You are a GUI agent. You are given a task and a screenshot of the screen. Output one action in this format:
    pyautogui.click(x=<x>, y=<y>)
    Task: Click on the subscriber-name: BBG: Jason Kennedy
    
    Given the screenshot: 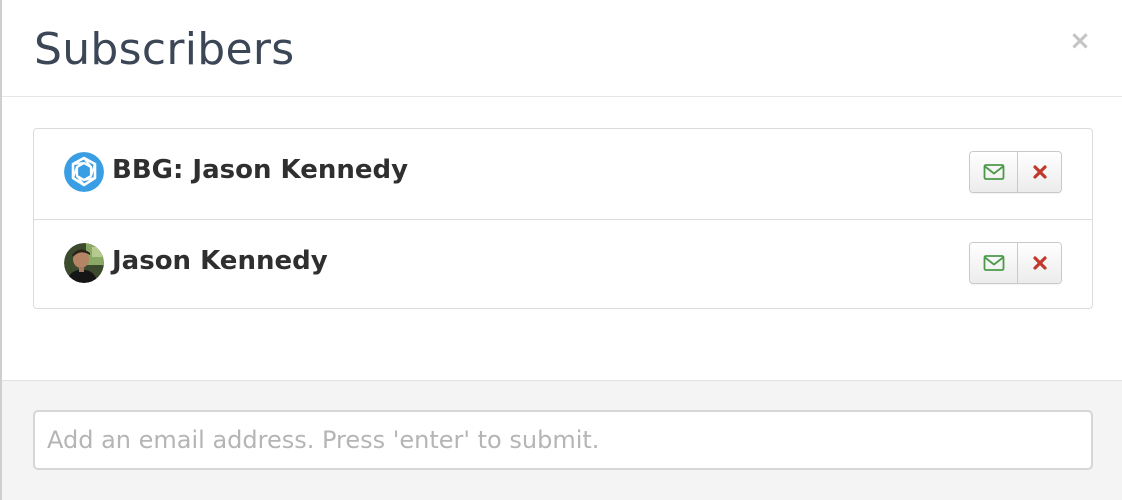 What is the action you would take?
    pyautogui.click(x=260, y=170)
    